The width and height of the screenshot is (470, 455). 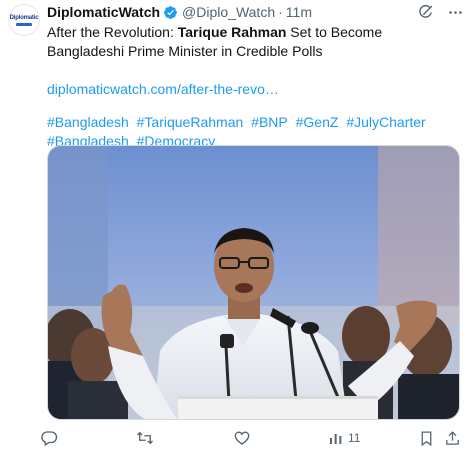 I want to click on author-name: DiplomaticWatch, so click(x=103, y=12).